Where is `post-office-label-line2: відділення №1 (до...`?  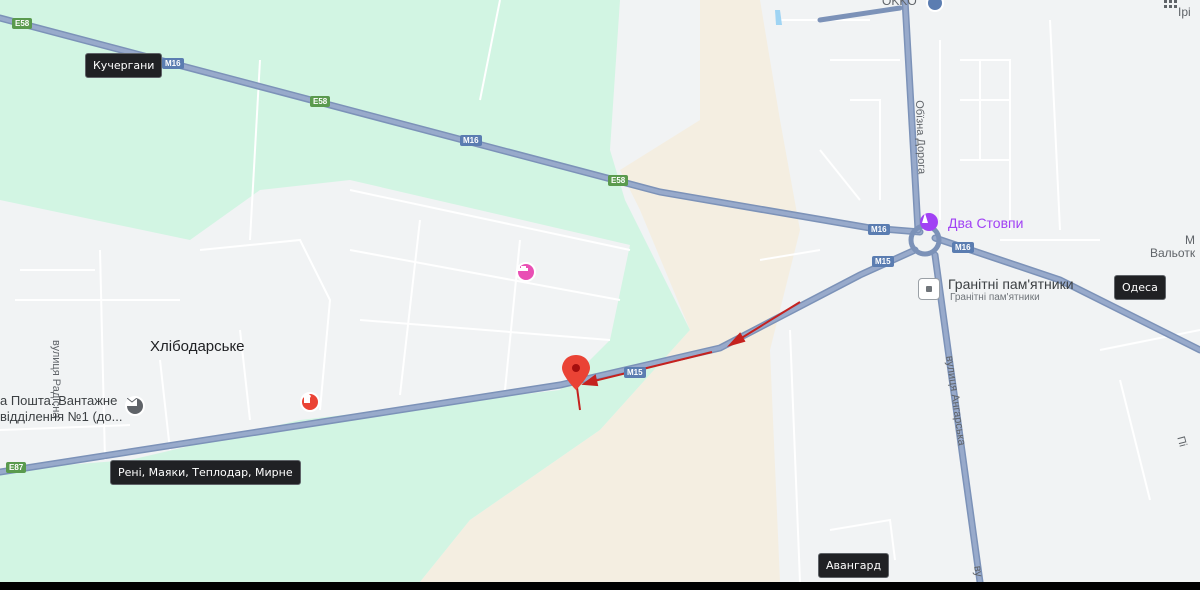 post-office-label-line2: відділення №1 (до... is located at coordinates (61, 416).